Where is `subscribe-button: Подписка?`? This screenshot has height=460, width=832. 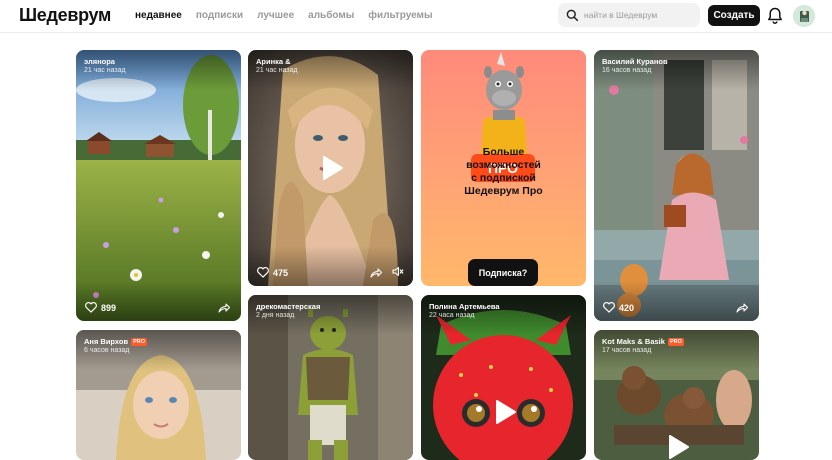 subscribe-button: Подписка? is located at coordinates (503, 272).